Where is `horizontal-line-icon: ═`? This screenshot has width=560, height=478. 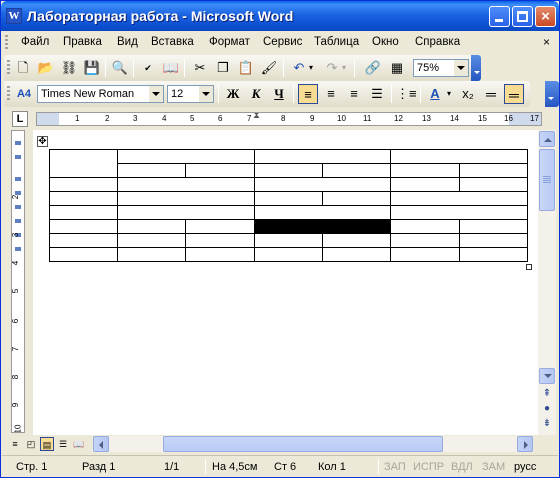 horizontal-line-icon: ═ is located at coordinates (491, 94).